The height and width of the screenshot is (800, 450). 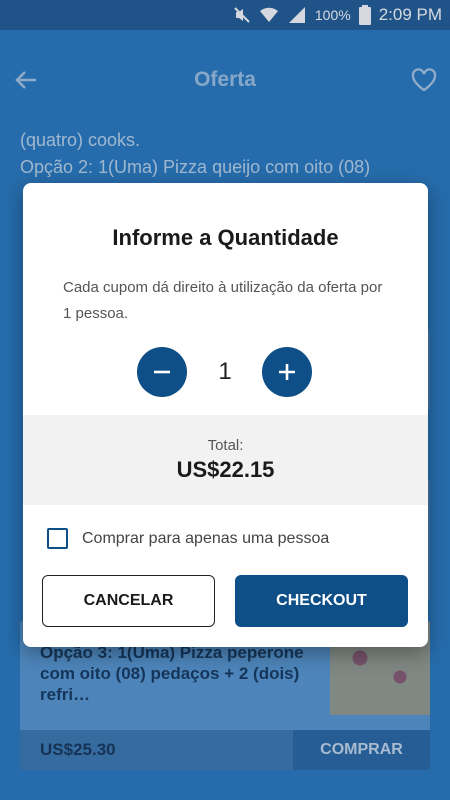 I want to click on quantity-stepper: 1, so click(x=225, y=372).